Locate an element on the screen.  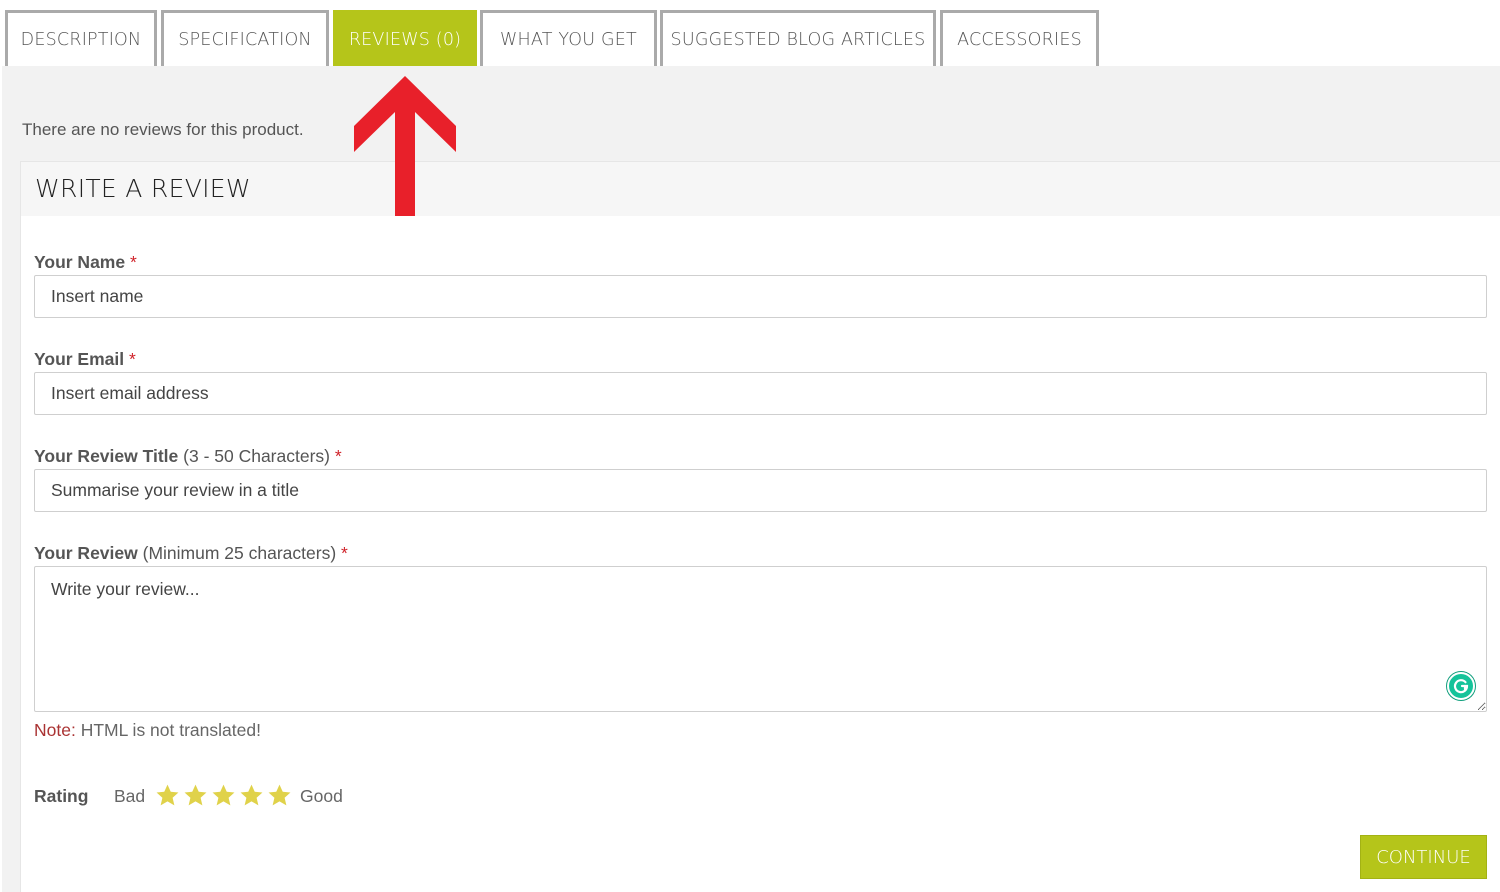
html-note: Note: HTML is not translated! is located at coordinates (147, 730).